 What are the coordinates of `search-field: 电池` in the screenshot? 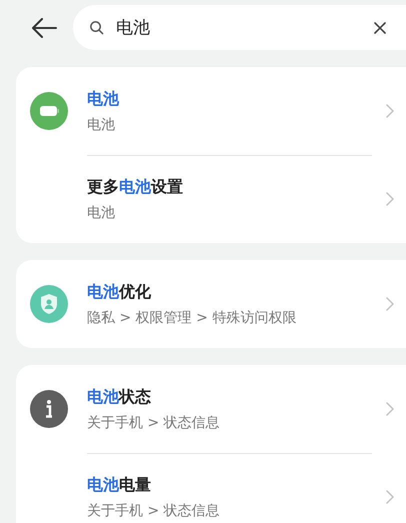 It's located at (239, 27).